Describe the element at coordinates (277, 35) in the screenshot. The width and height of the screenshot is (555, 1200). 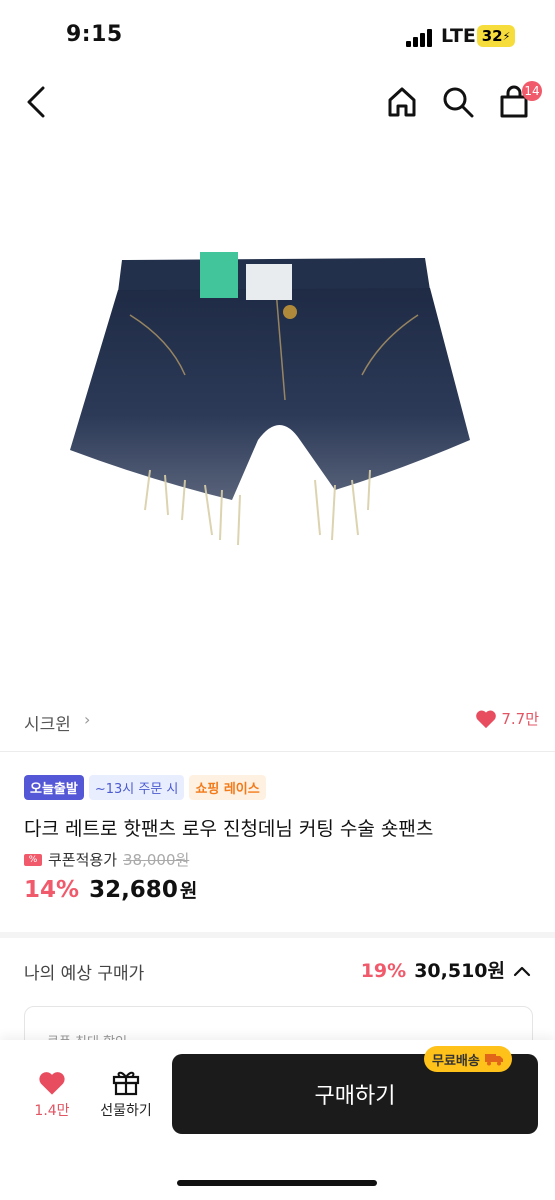
I see `status-bar: 9:15 LTE 32 ⚡` at that location.